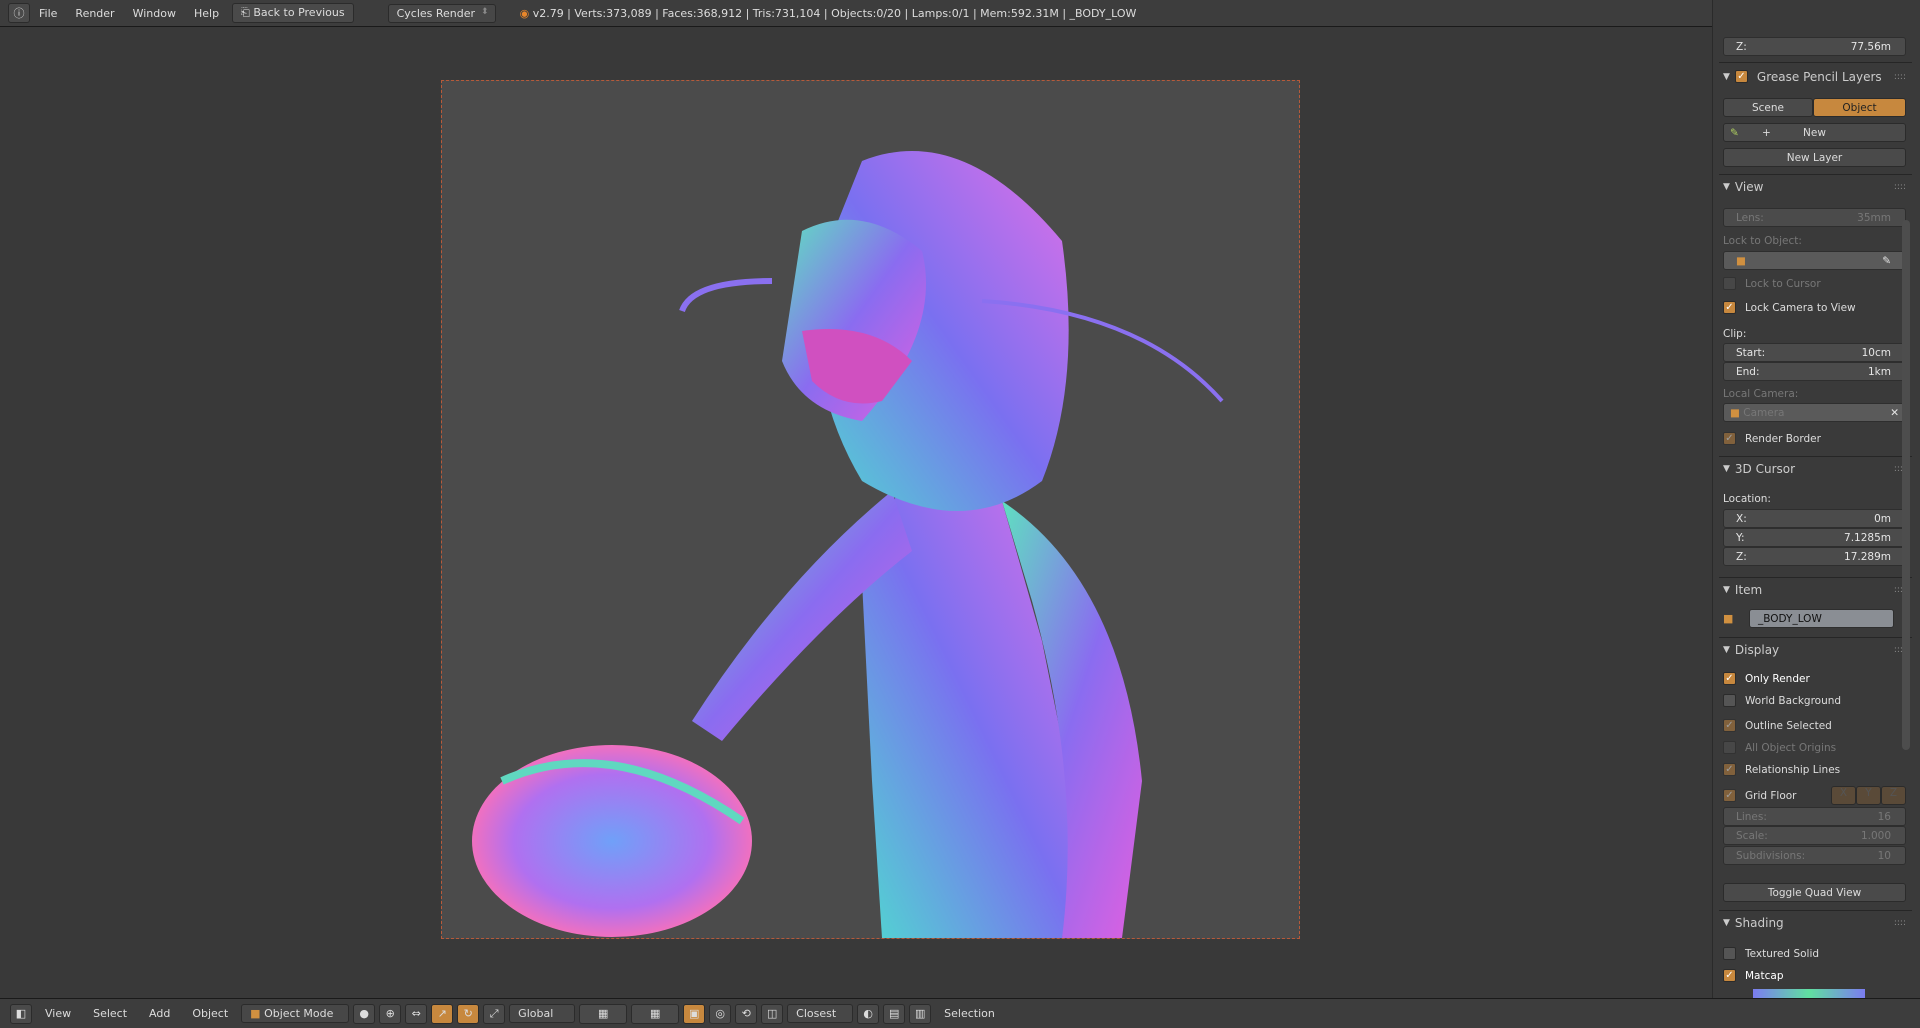 This screenshot has width=1920, height=1028. Describe the element at coordinates (19, 13) in the screenshot. I see `info-editor-icon: ⓘ` at that location.